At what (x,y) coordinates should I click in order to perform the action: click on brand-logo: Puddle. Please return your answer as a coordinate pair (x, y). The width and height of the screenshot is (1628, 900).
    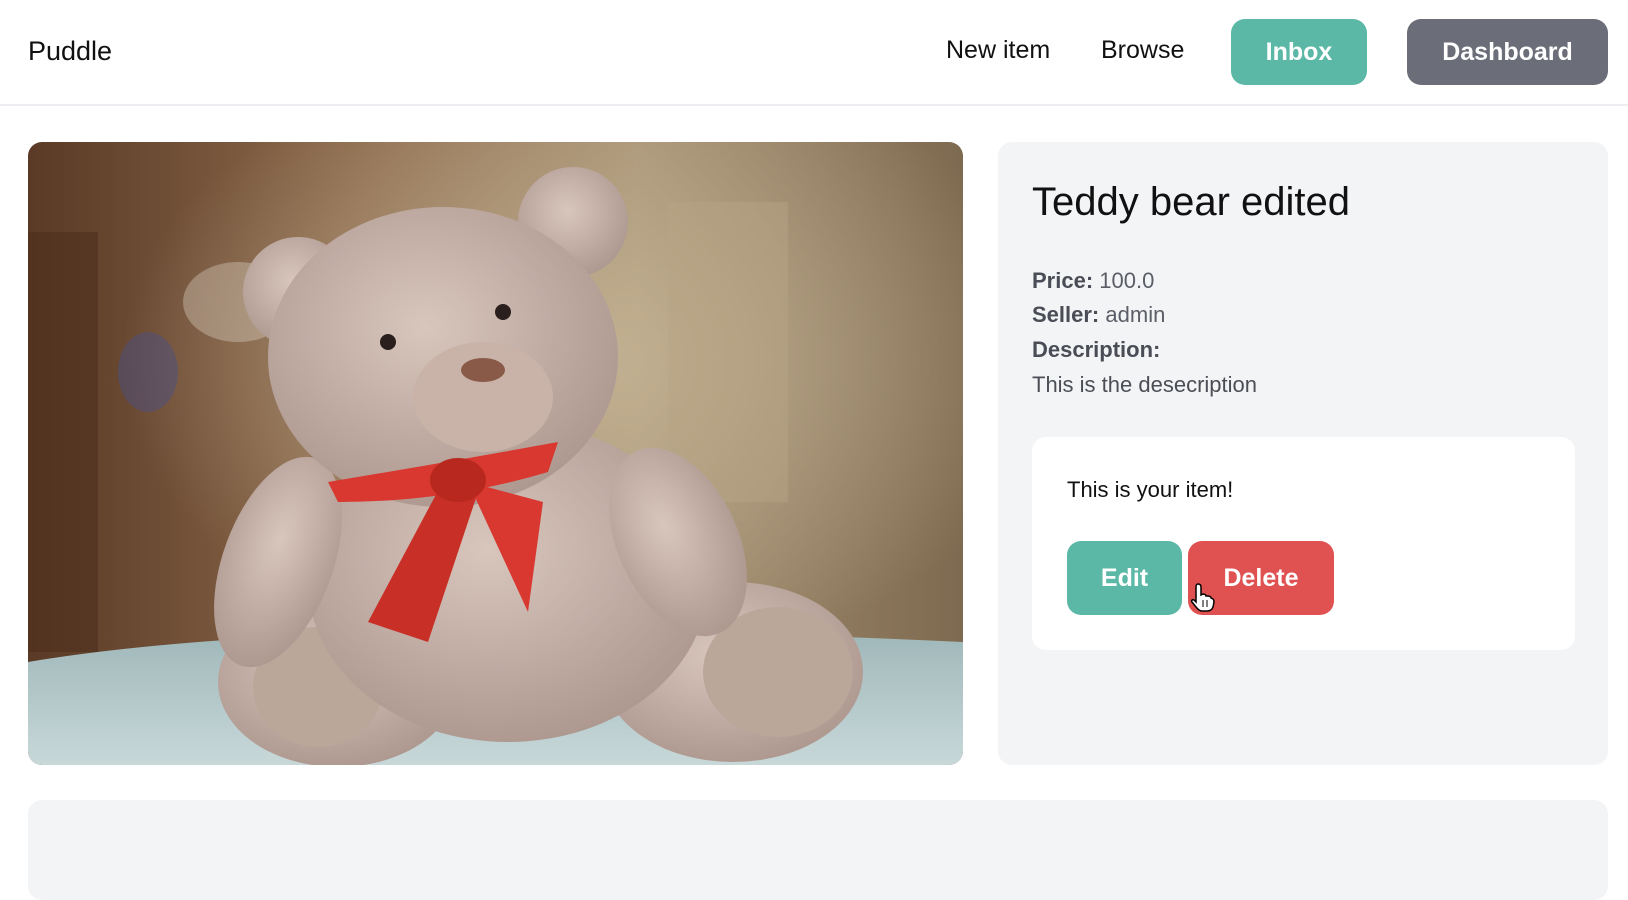
    Looking at the image, I should click on (70, 51).